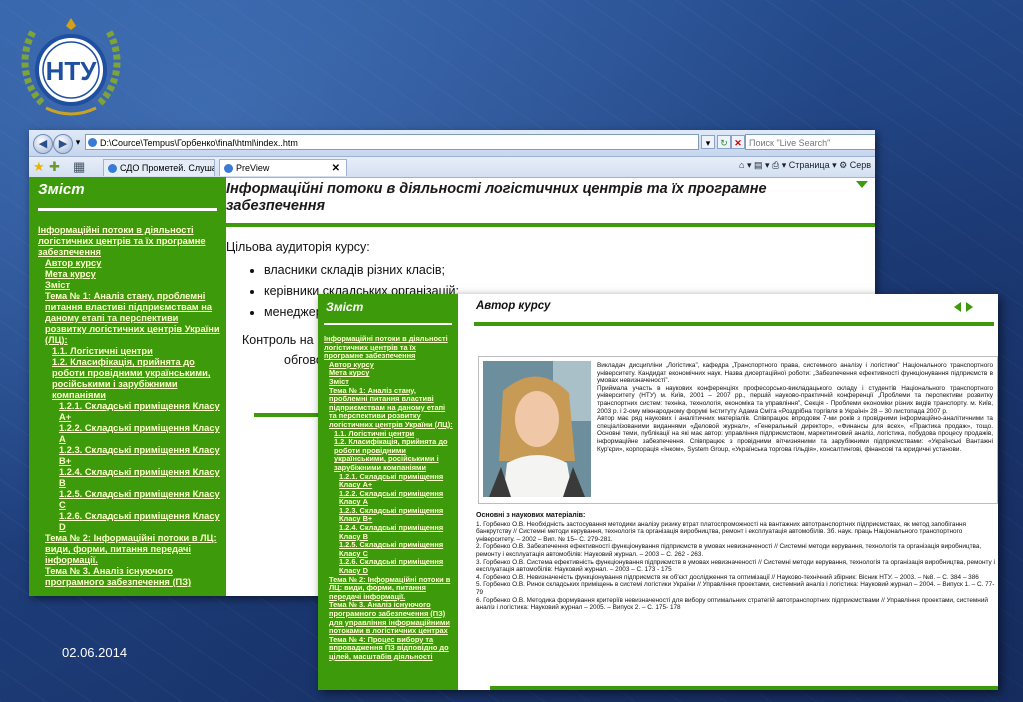 The height and width of the screenshot is (702, 1023). What do you see at coordinates (531, 515) in the screenshot?
I see `publications-heading: Основні з наукових матеріалів:` at bounding box center [531, 515].